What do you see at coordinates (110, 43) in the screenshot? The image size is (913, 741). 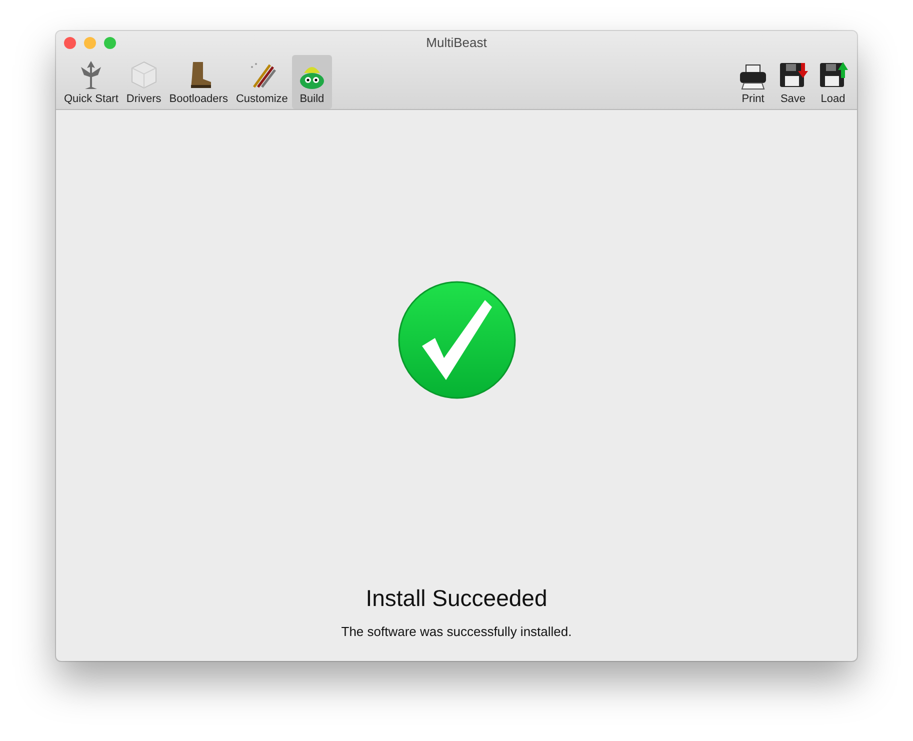 I see `zoom-button` at bounding box center [110, 43].